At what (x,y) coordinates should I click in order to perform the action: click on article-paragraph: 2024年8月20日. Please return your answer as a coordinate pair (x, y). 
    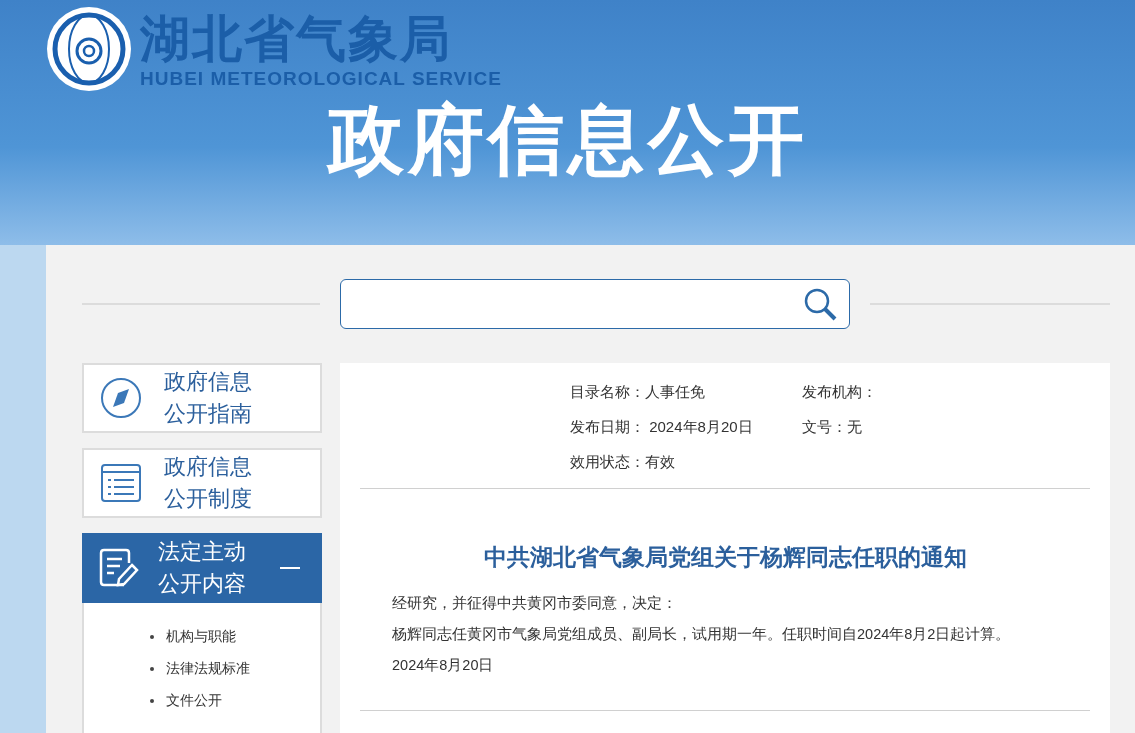
    Looking at the image, I should click on (443, 665).